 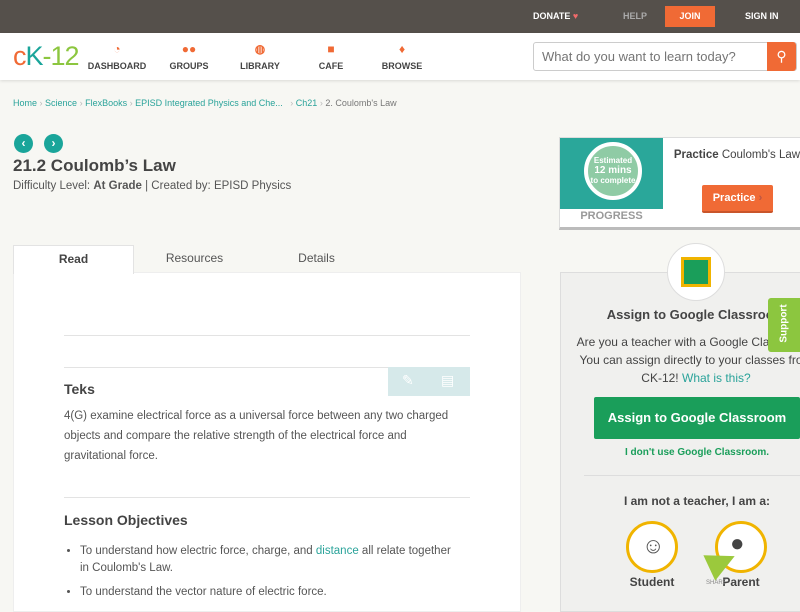 What do you see at coordinates (117, 186) in the screenshot?
I see `difficulty-value: At Grade` at bounding box center [117, 186].